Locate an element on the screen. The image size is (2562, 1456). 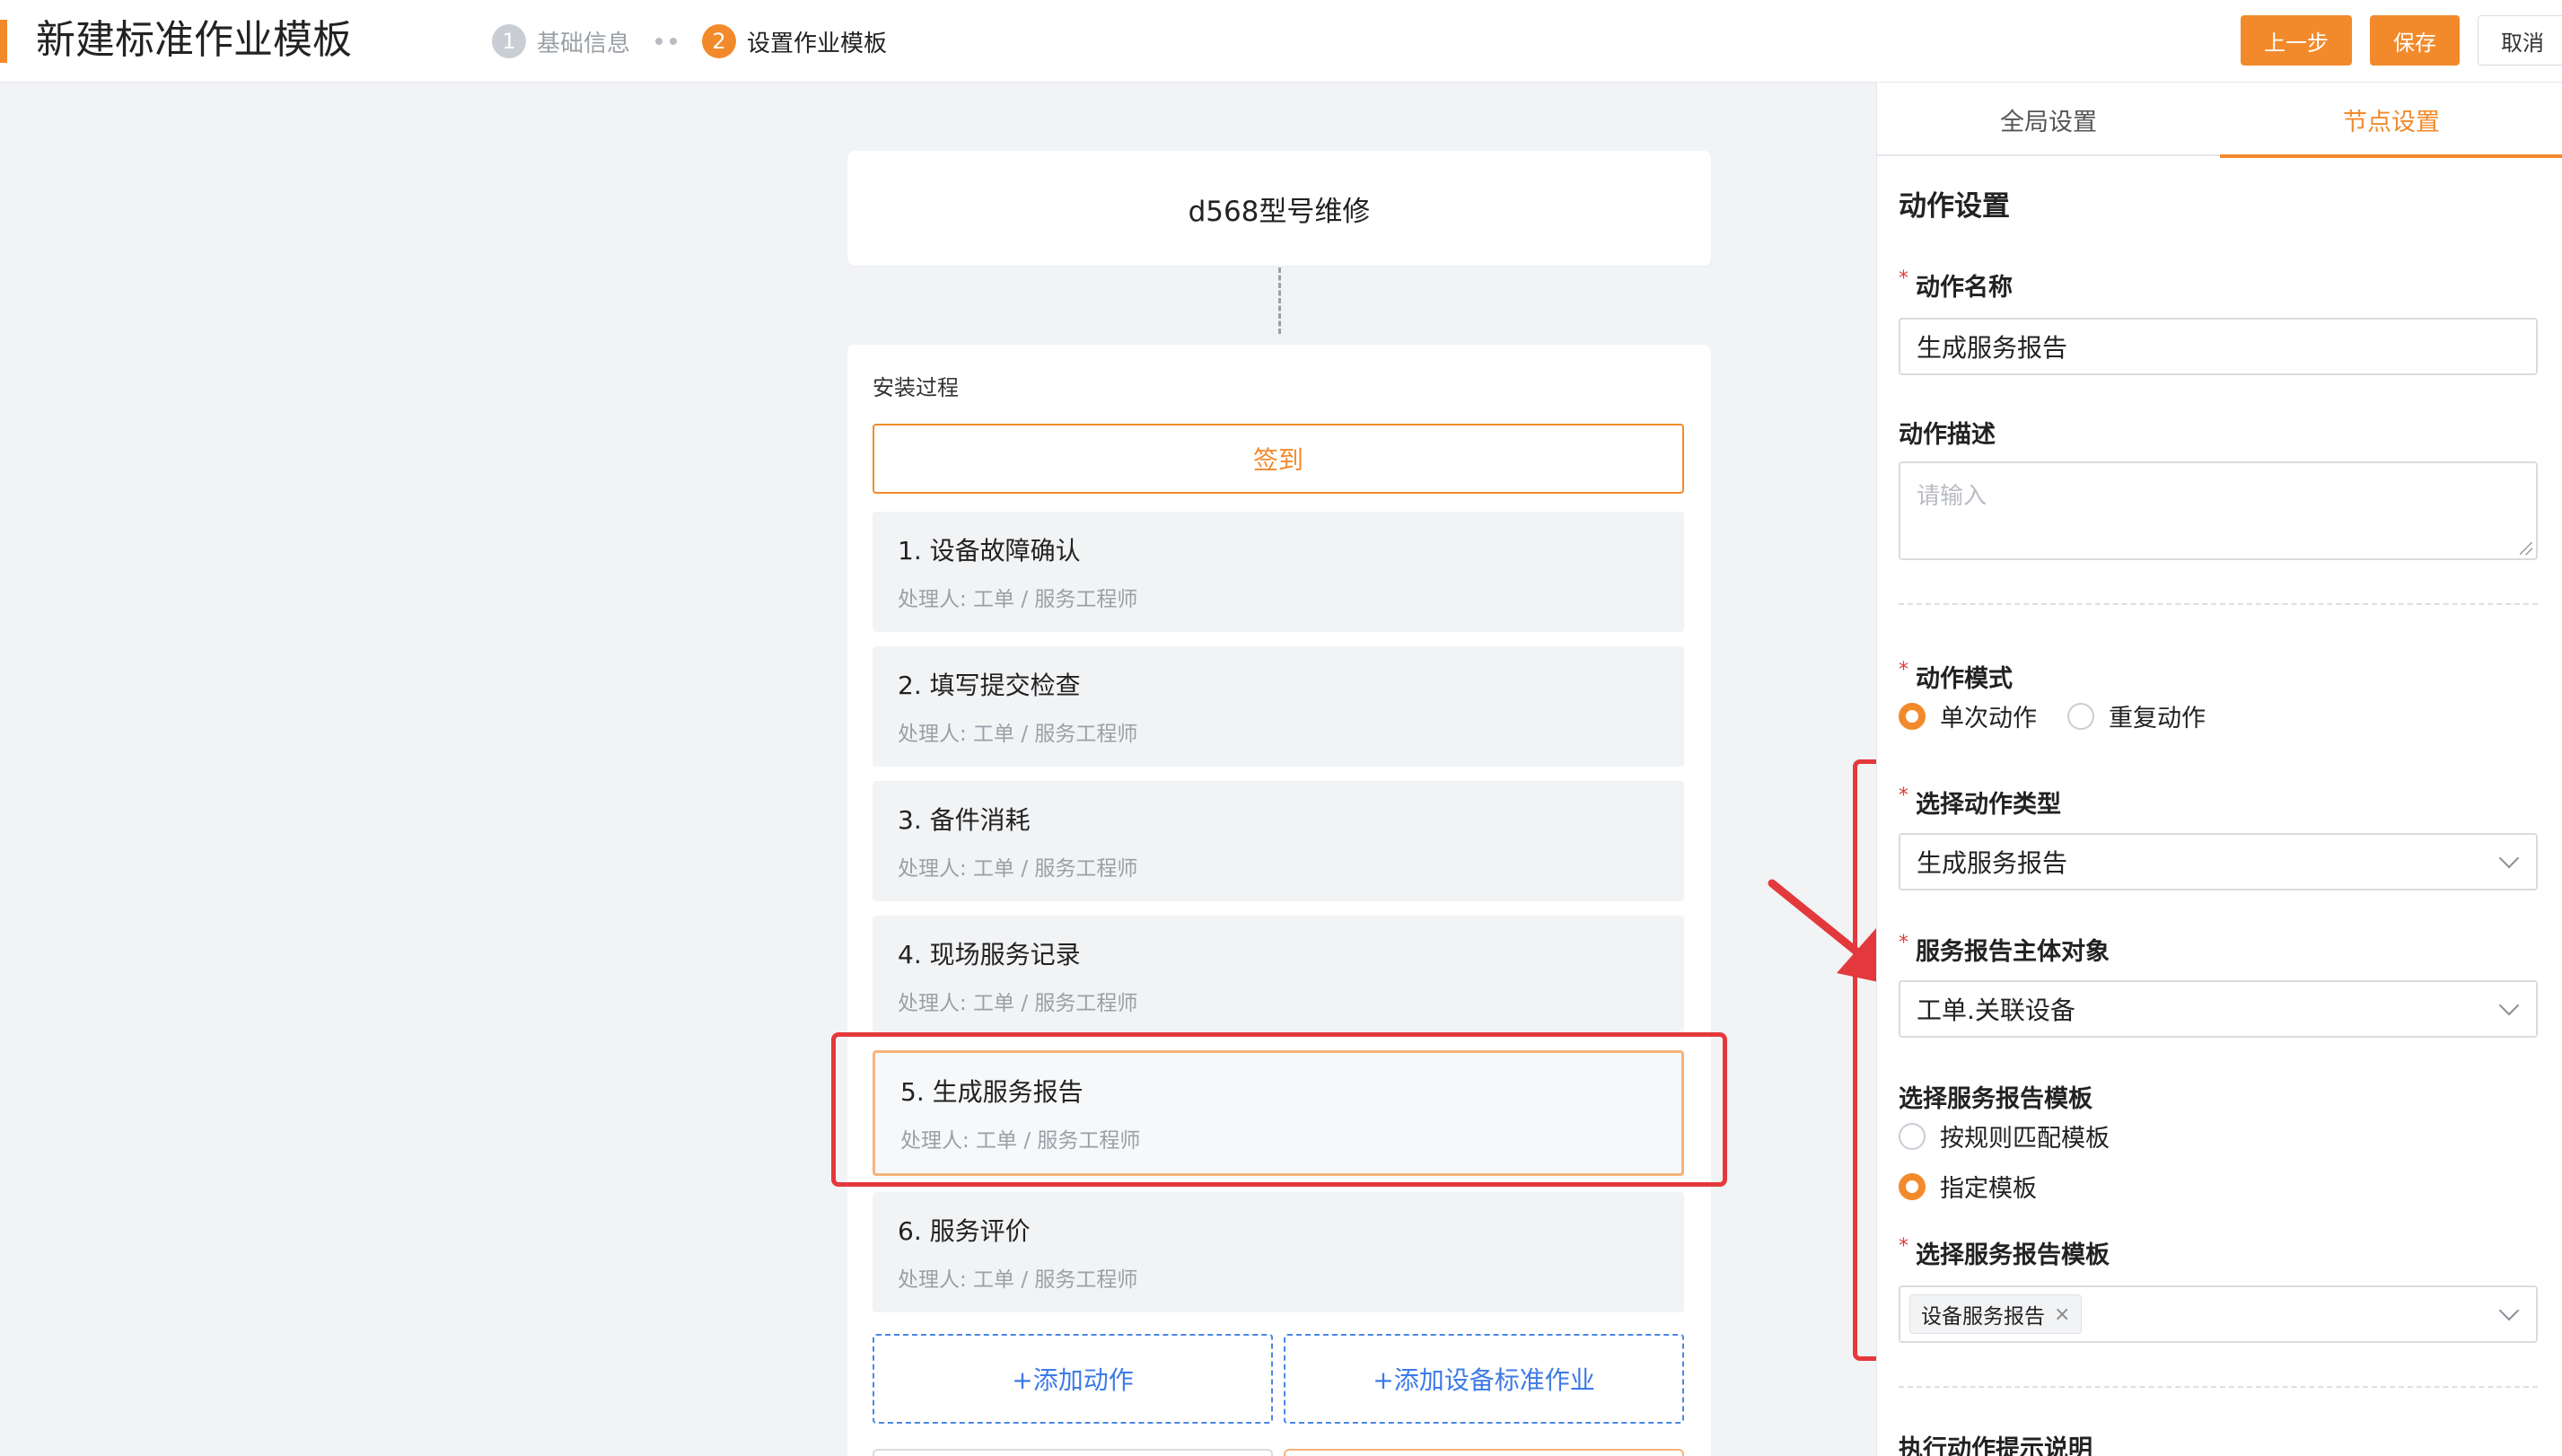
section-title: 动作设置 is located at coordinates (1954, 206).